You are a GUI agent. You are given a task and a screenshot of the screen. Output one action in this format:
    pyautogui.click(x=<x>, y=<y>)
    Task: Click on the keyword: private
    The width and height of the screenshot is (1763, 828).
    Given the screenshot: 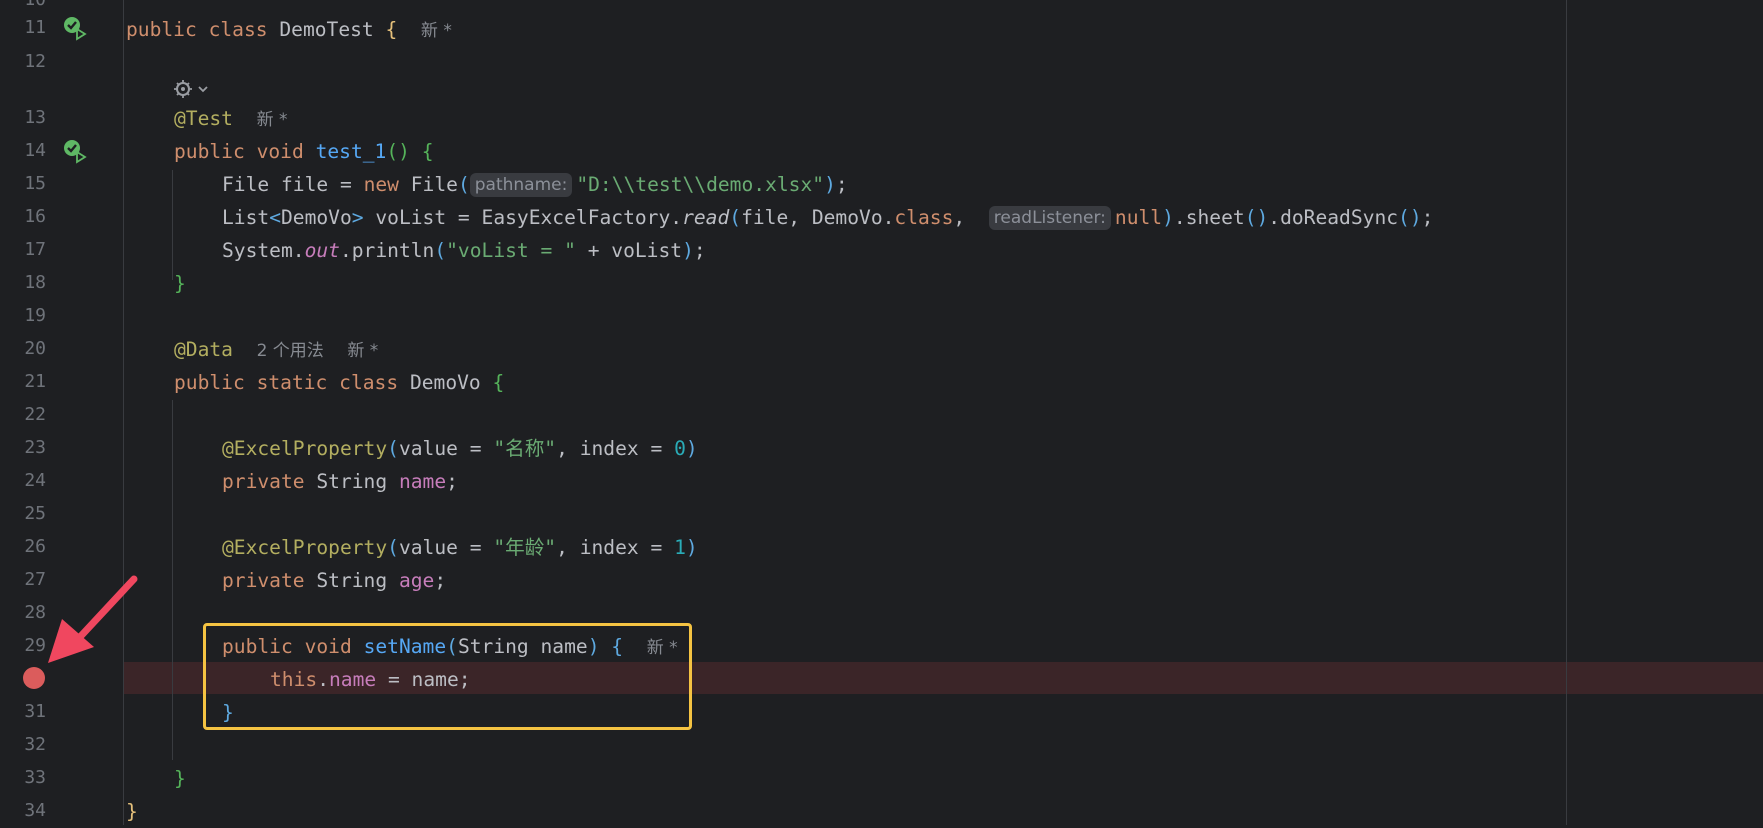 What is the action you would take?
    pyautogui.click(x=263, y=481)
    